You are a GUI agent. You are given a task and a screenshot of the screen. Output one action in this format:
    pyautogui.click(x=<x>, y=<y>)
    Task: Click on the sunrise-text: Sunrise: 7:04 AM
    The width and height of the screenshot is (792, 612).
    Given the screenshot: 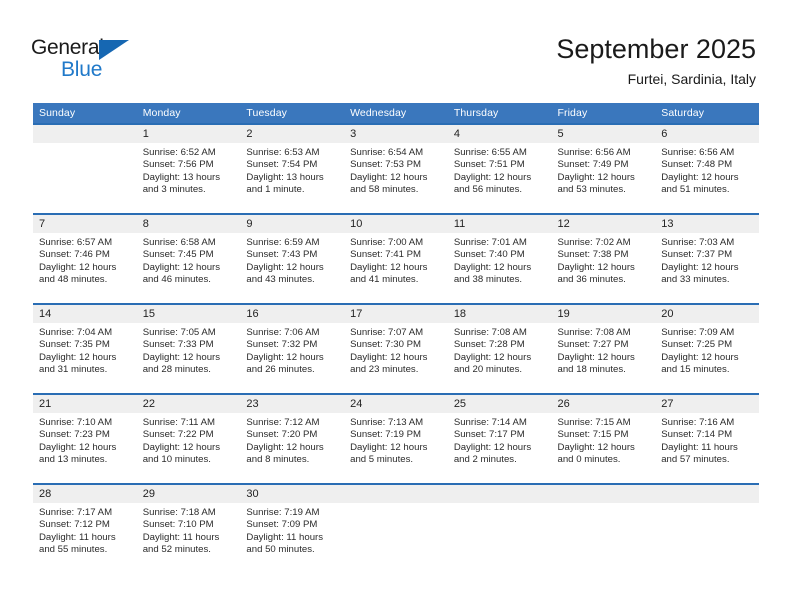 What is the action you would take?
    pyautogui.click(x=76, y=332)
    